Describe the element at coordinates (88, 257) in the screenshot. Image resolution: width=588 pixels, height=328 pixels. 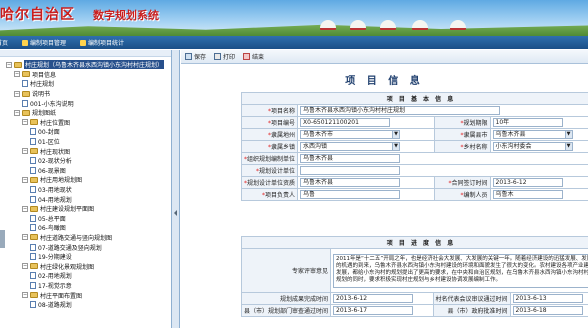
I see `tree-item: 19-分期建设` at that location.